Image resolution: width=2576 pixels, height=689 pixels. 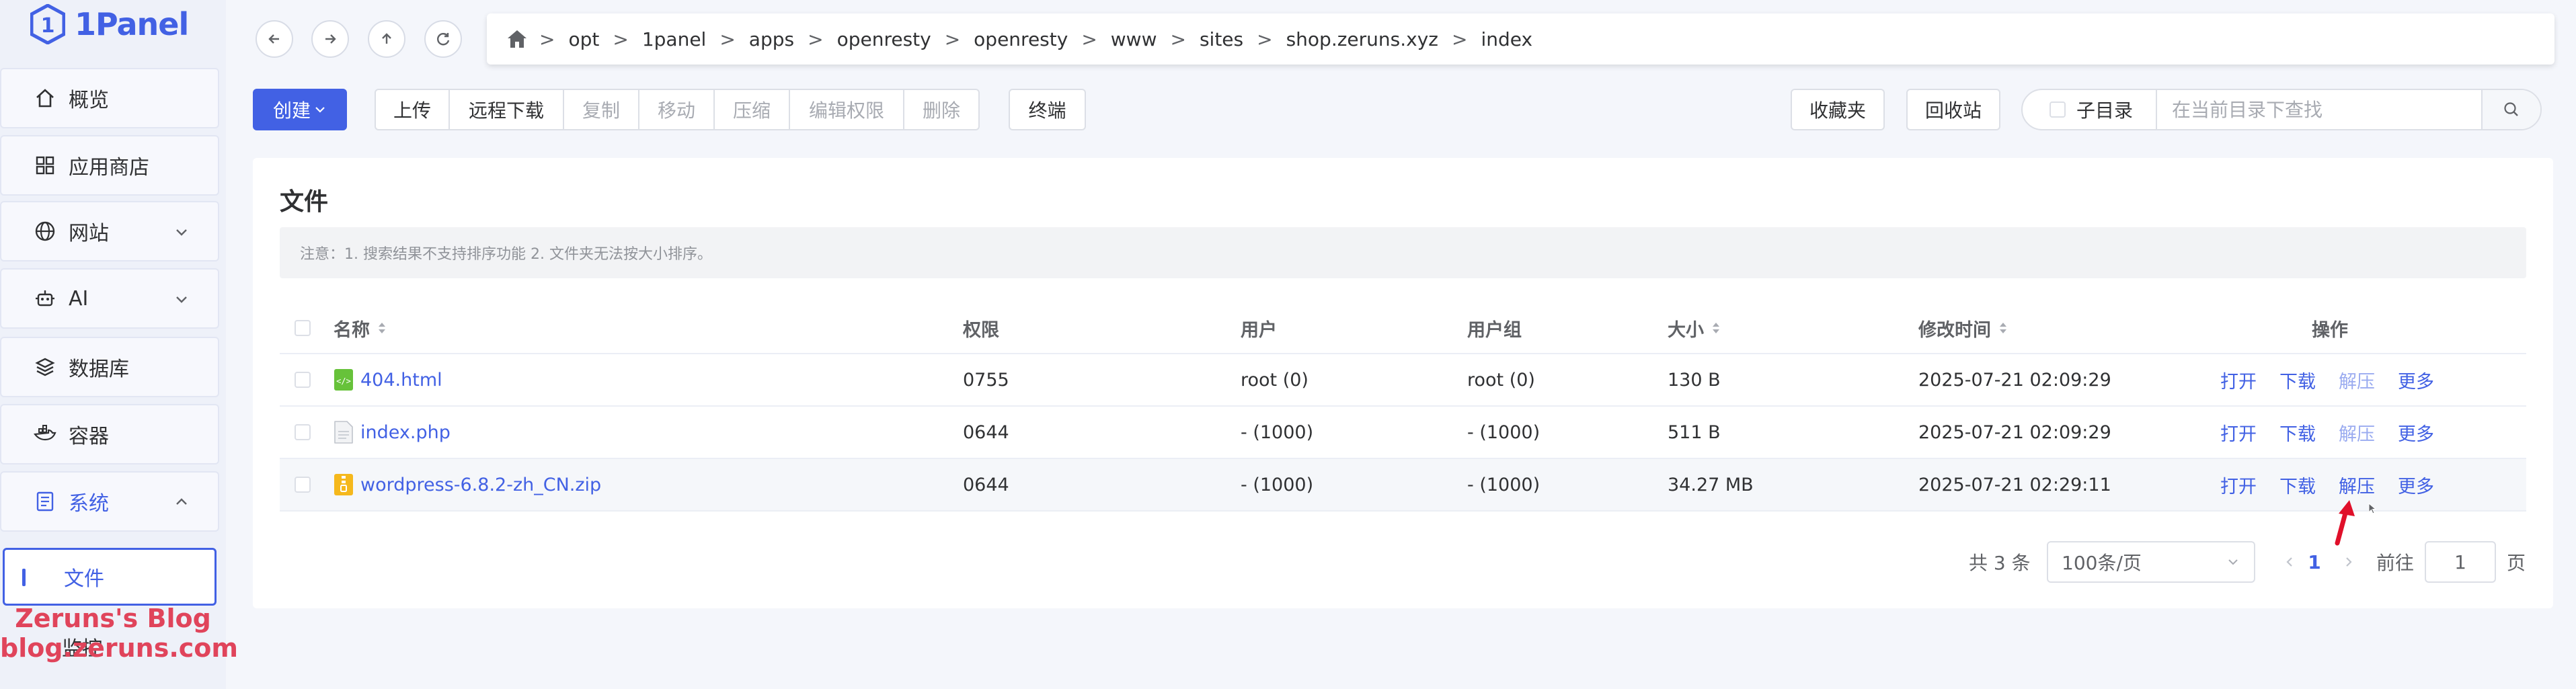 I want to click on app-logo: 1 1Panel, so click(x=110, y=24).